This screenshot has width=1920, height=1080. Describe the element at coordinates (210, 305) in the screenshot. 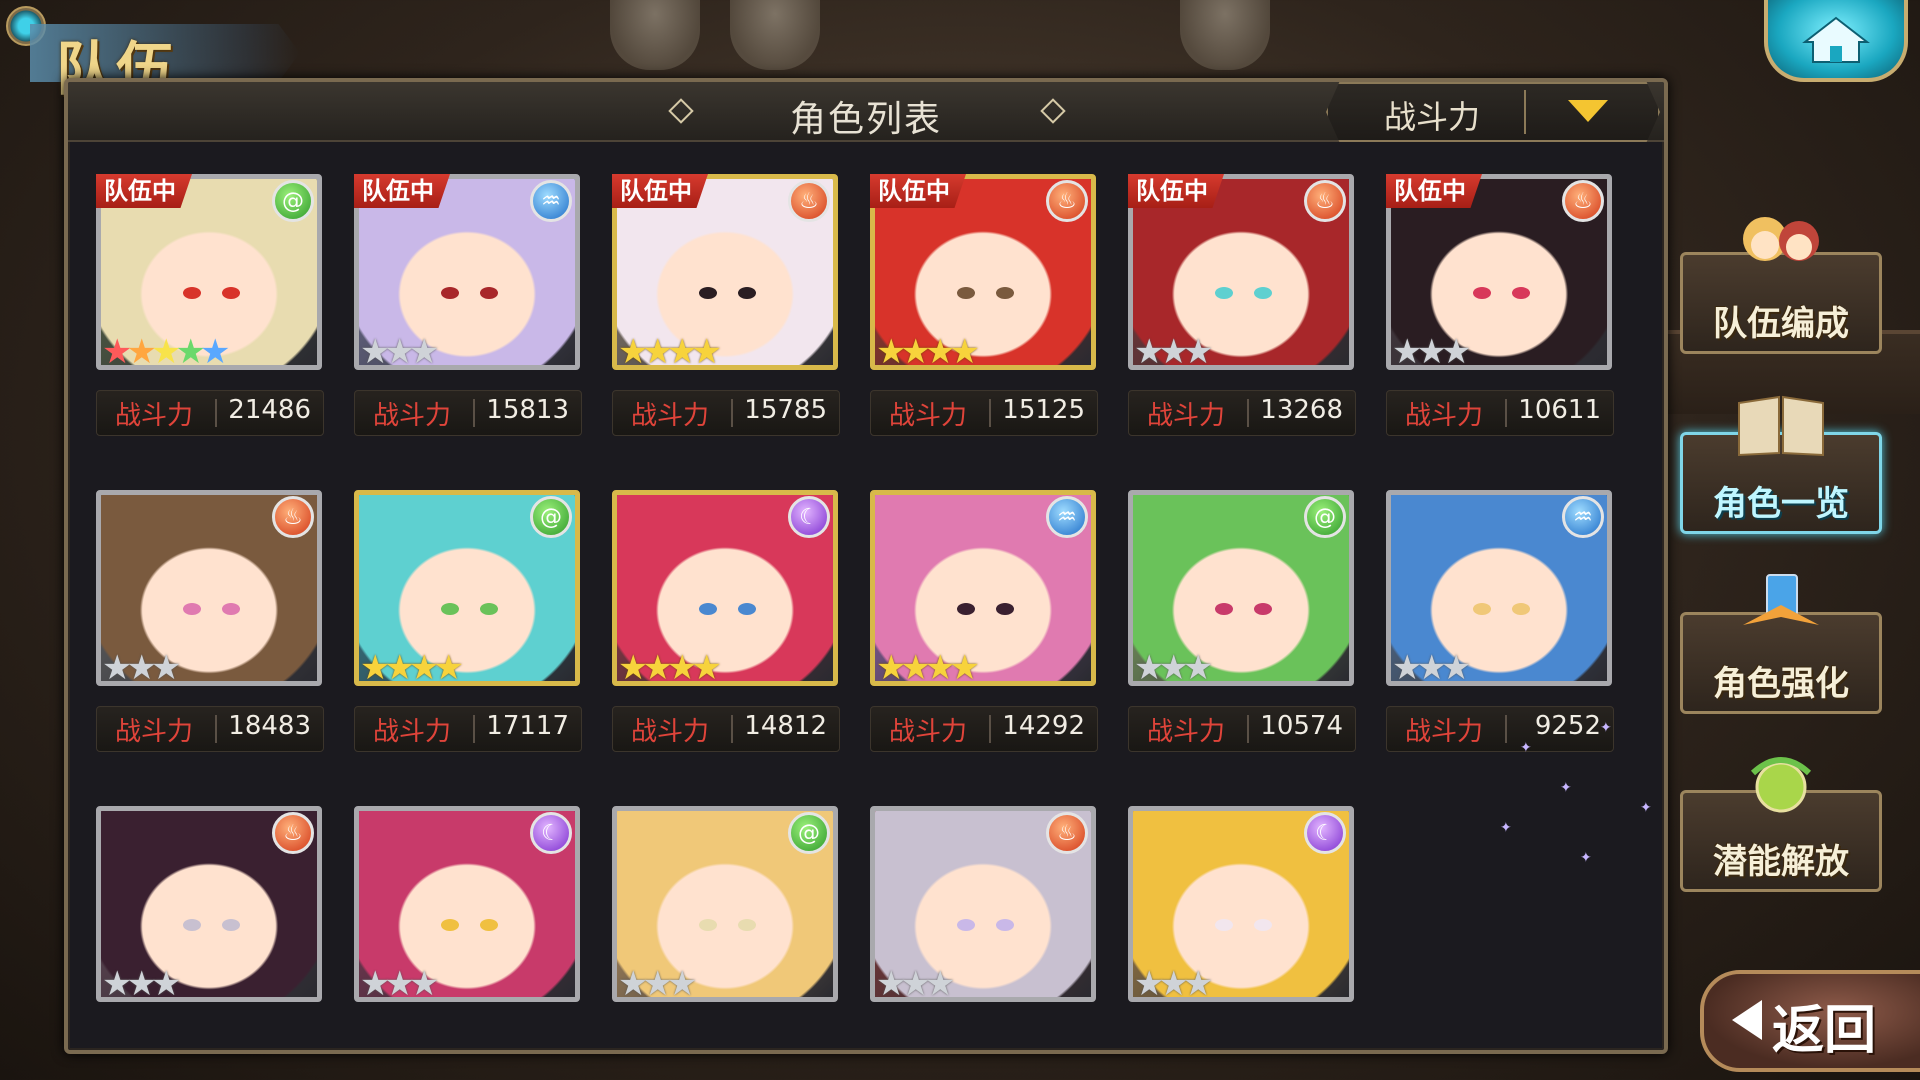

I see `character-card: 队伍中 @ ★★★★★ 战斗力 21486` at that location.